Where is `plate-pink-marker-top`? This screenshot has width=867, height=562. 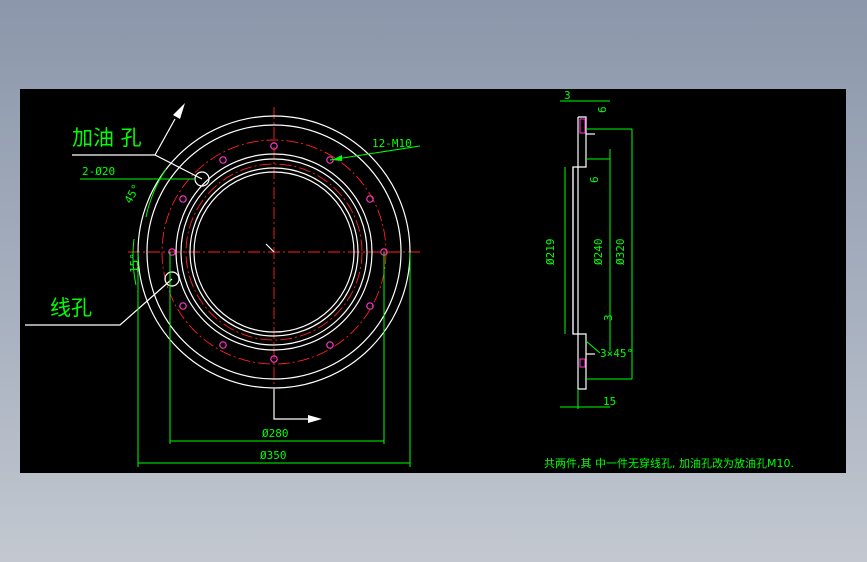
plate-pink-marker-top is located at coordinates (582, 126).